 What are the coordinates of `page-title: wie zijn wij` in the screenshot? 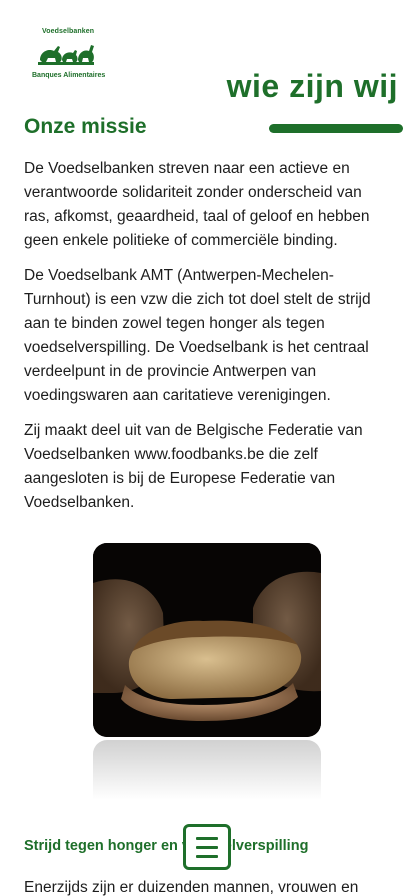 It's located at (312, 86).